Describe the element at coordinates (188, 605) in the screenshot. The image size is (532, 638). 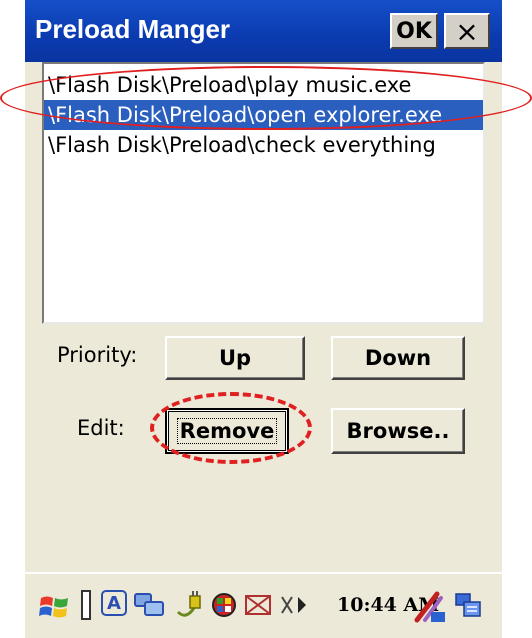
I see `power-plug-icon` at that location.